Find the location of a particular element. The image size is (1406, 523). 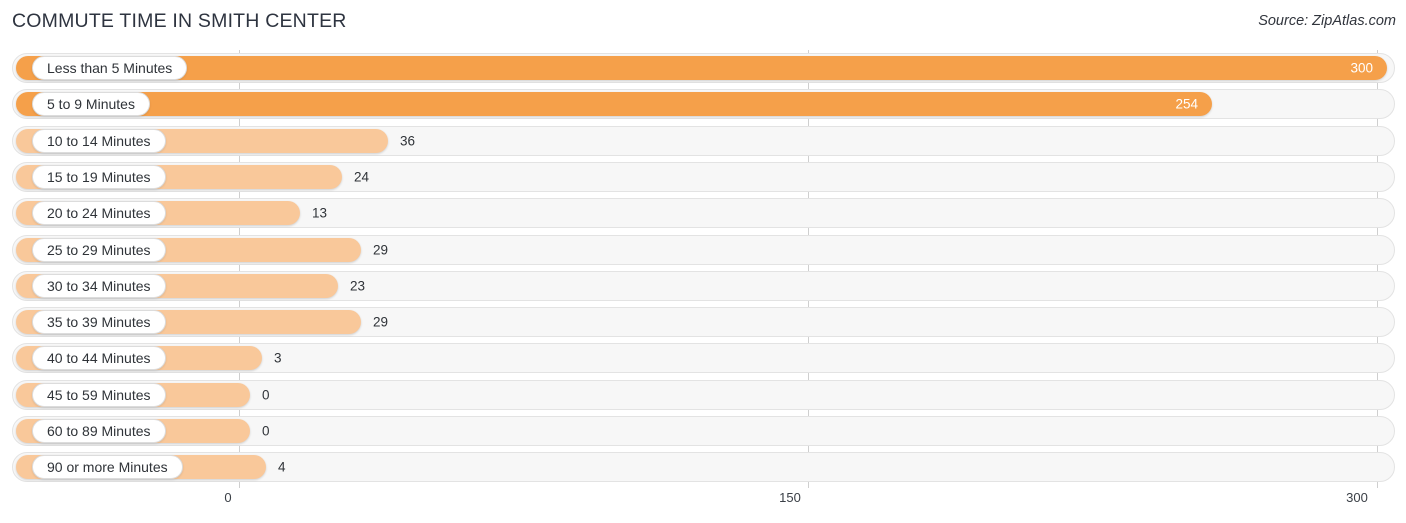

bar-row: 4 90 or more Minutes is located at coordinates (703, 467).